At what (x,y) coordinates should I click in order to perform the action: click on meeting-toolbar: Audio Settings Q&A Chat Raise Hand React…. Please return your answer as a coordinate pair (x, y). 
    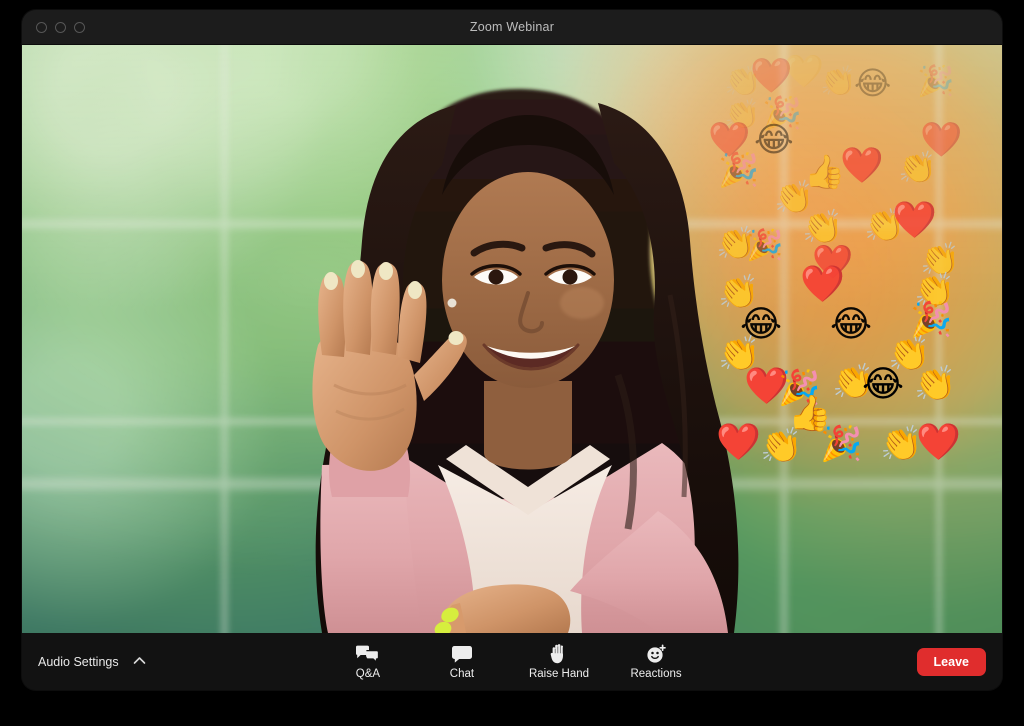
    Looking at the image, I should click on (512, 661).